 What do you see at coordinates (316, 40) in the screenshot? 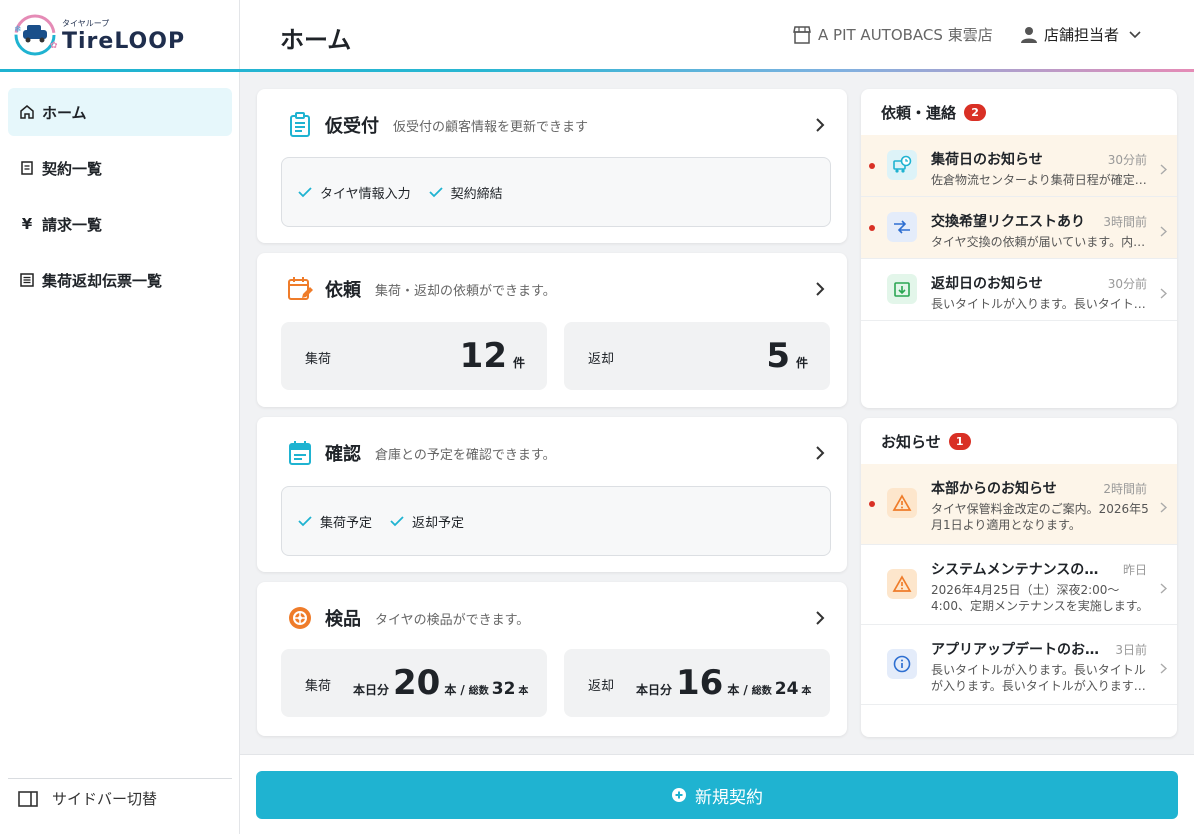
I see `page-title: ホーム` at bounding box center [316, 40].